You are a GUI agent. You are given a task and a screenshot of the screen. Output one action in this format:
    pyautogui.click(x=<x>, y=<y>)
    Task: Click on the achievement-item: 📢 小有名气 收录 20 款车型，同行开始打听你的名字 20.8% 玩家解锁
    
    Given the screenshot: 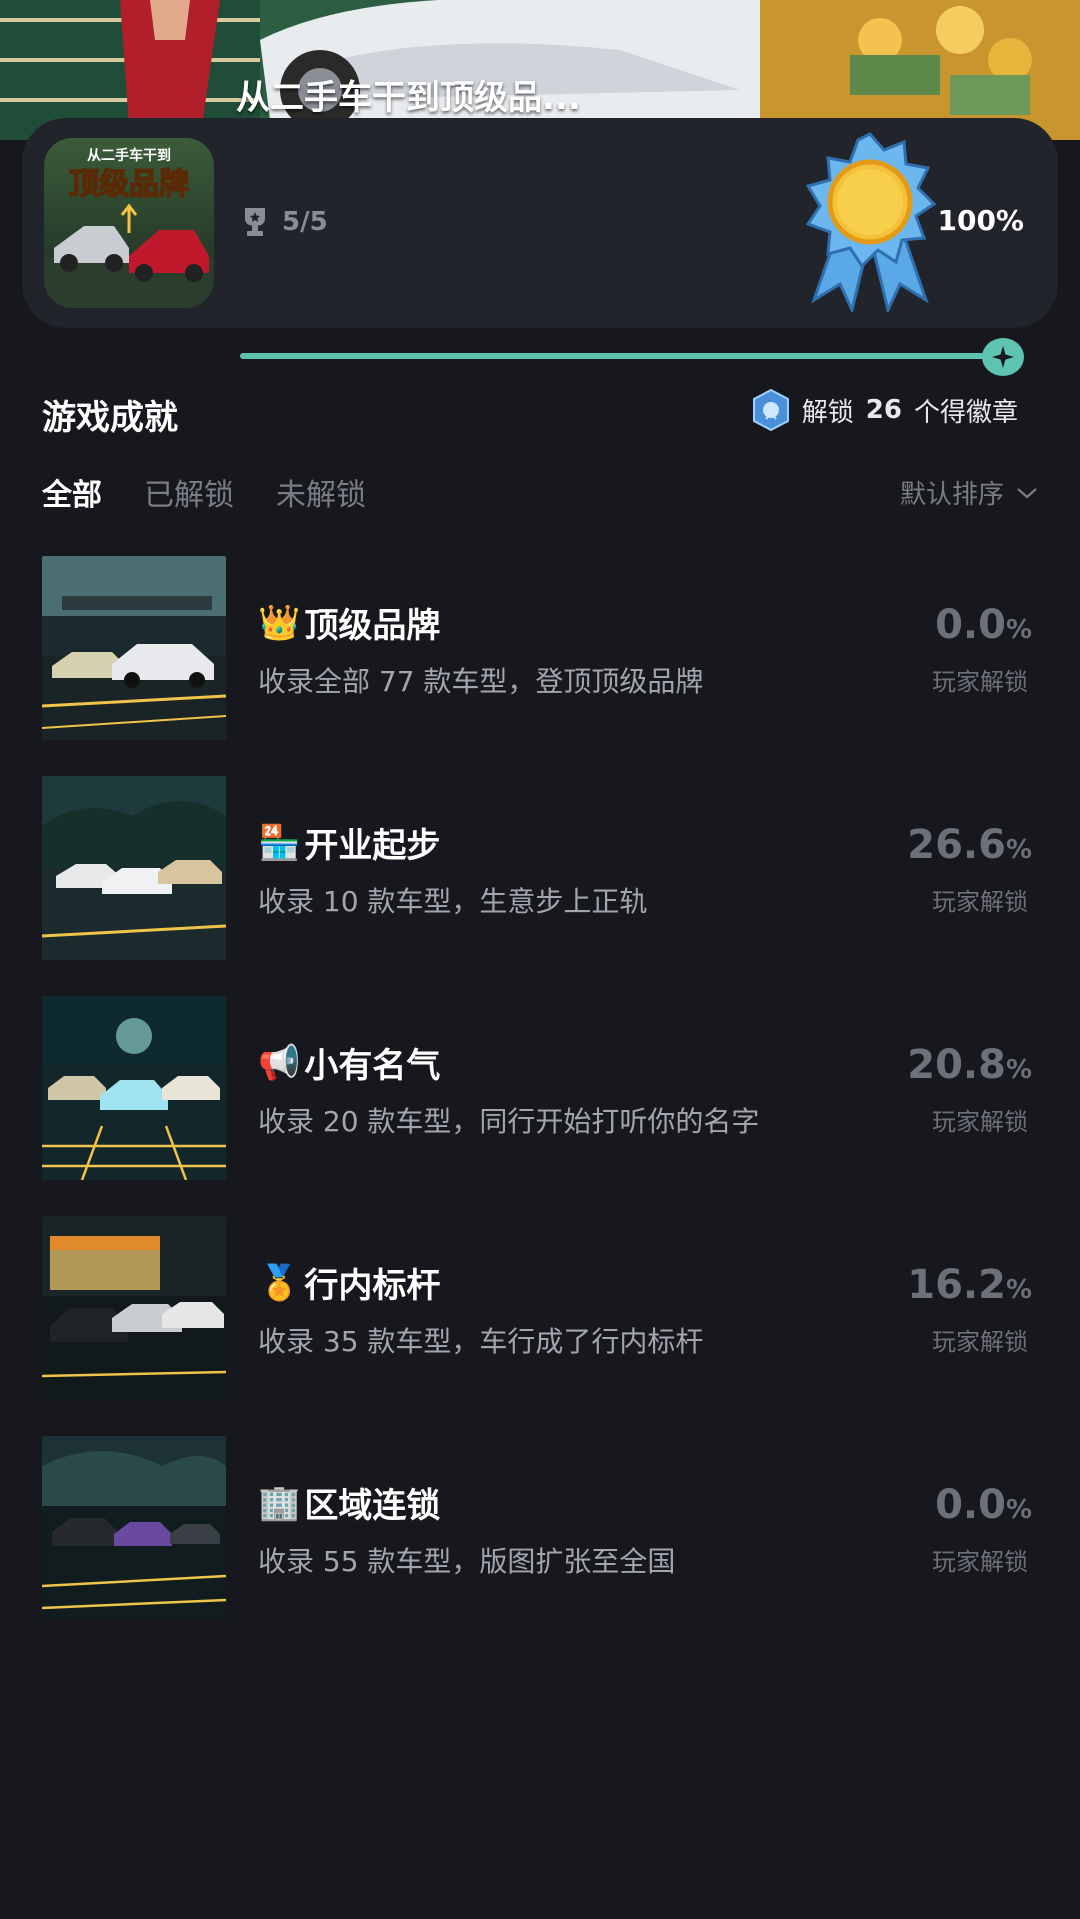 What is the action you would take?
    pyautogui.click(x=540, y=1106)
    